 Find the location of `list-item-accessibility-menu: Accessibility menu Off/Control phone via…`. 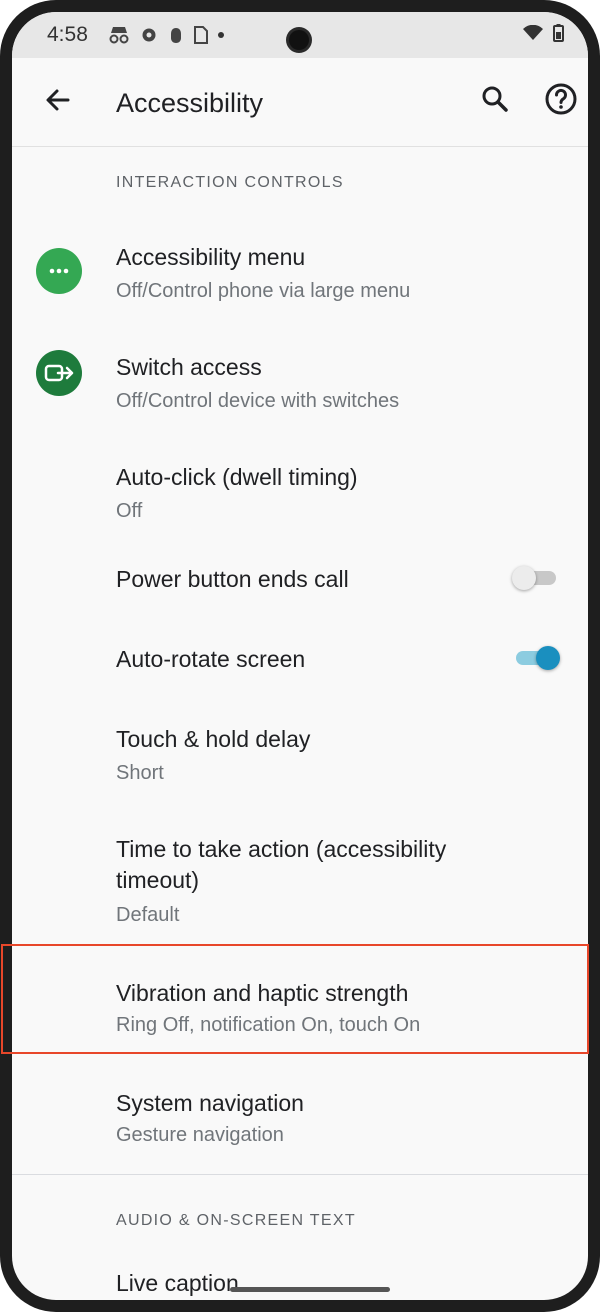

list-item-accessibility-menu: Accessibility menu Off/Control phone via… is located at coordinates (300, 272).